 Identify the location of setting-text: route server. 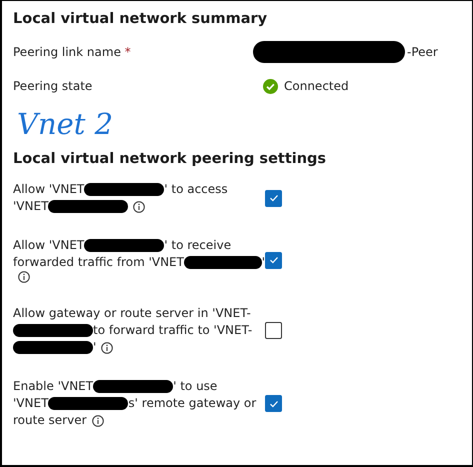
(50, 420).